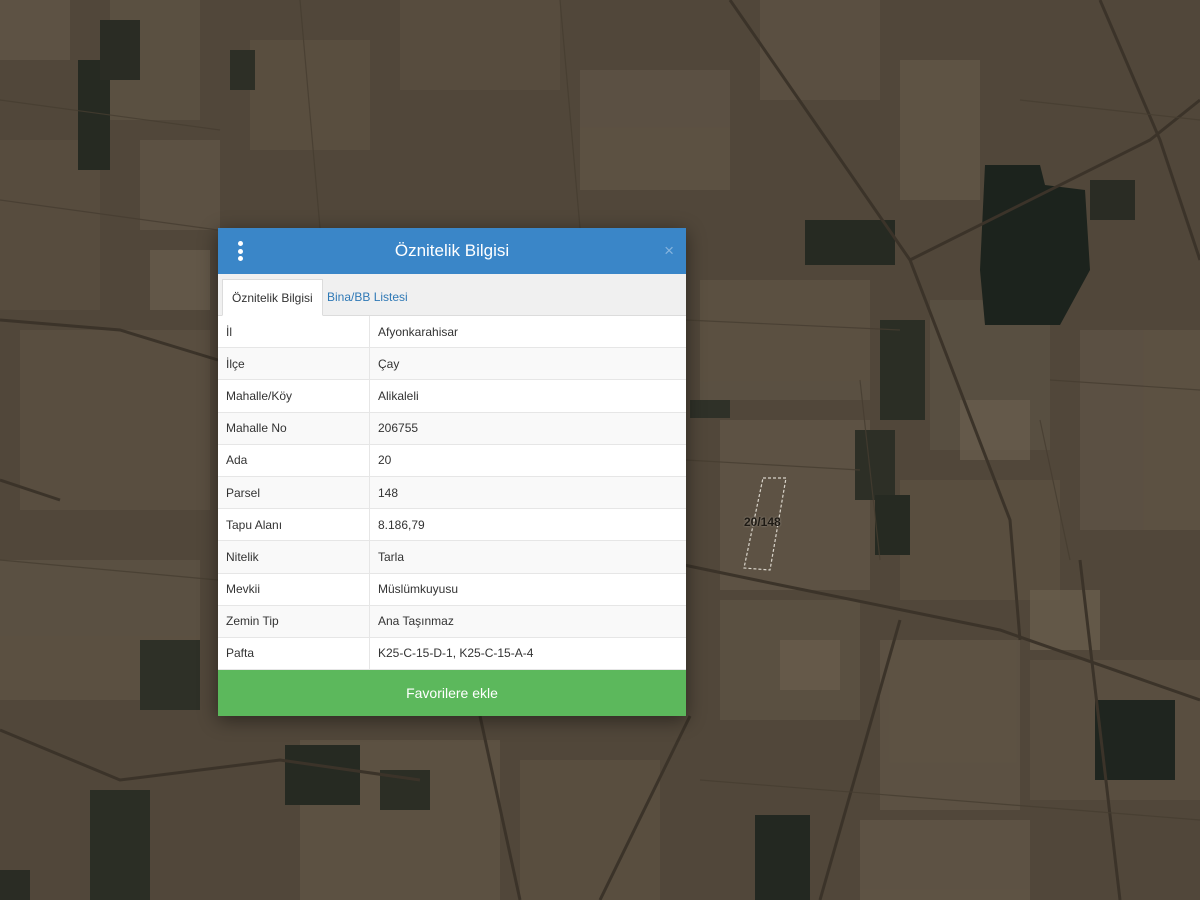  I want to click on table-row: Parsel 148, so click(452, 493).